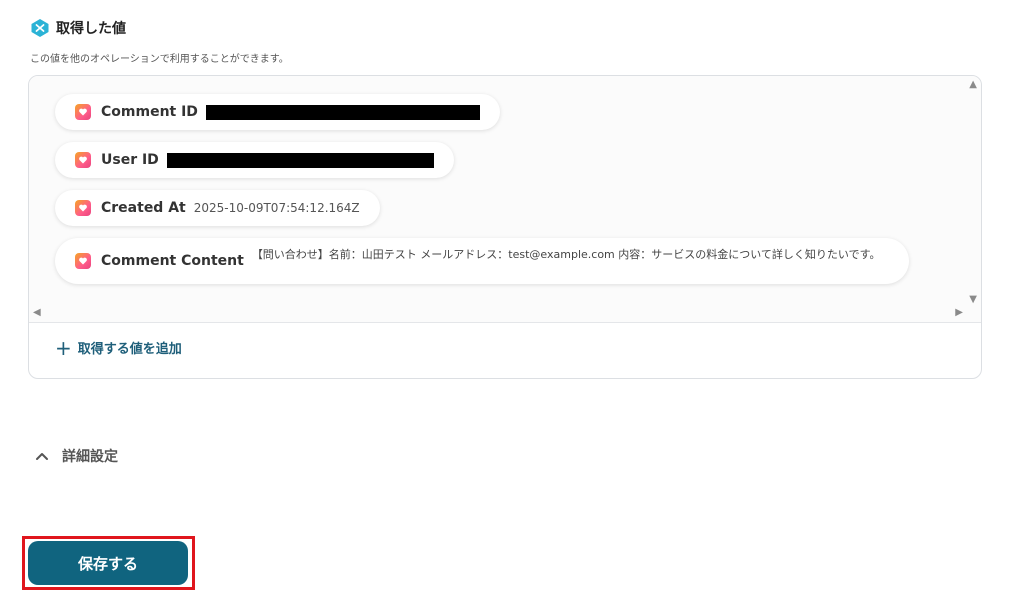  What do you see at coordinates (143, 208) in the screenshot?
I see `chip-label: Created At` at bounding box center [143, 208].